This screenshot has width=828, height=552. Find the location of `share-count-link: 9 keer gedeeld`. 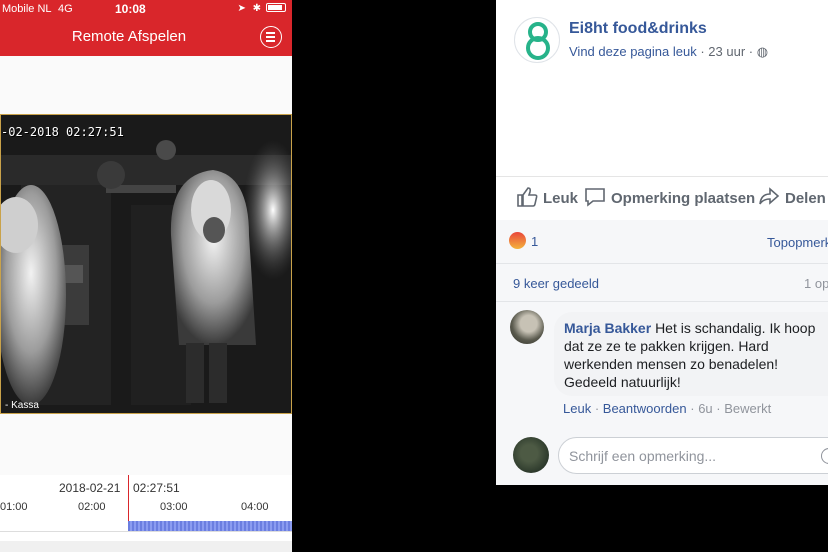

share-count-link: 9 keer gedeeld is located at coordinates (556, 283).